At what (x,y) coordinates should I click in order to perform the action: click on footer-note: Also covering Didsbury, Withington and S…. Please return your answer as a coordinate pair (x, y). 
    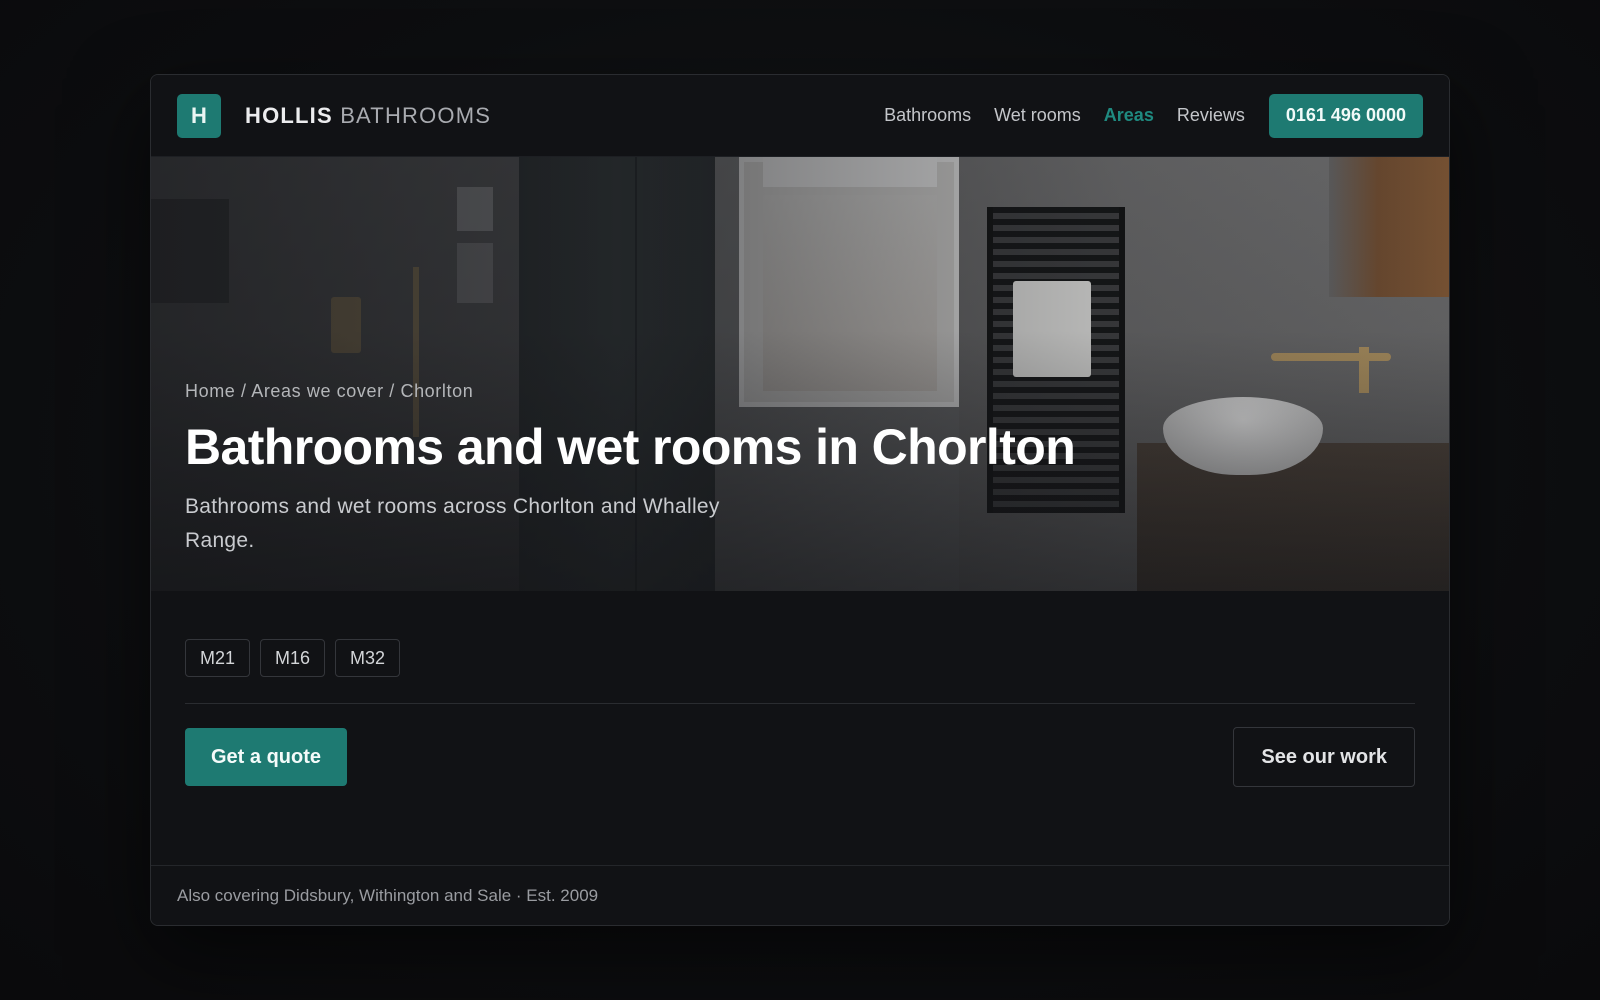
    Looking at the image, I should click on (800, 895).